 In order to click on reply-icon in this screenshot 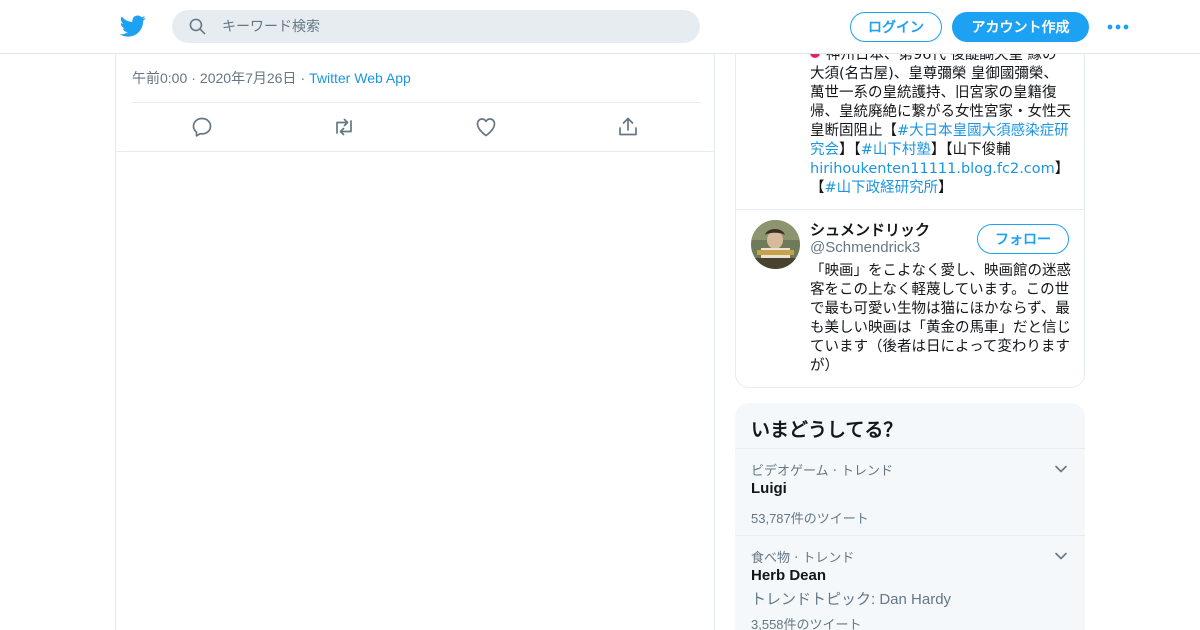, I will do `click(202, 127)`.